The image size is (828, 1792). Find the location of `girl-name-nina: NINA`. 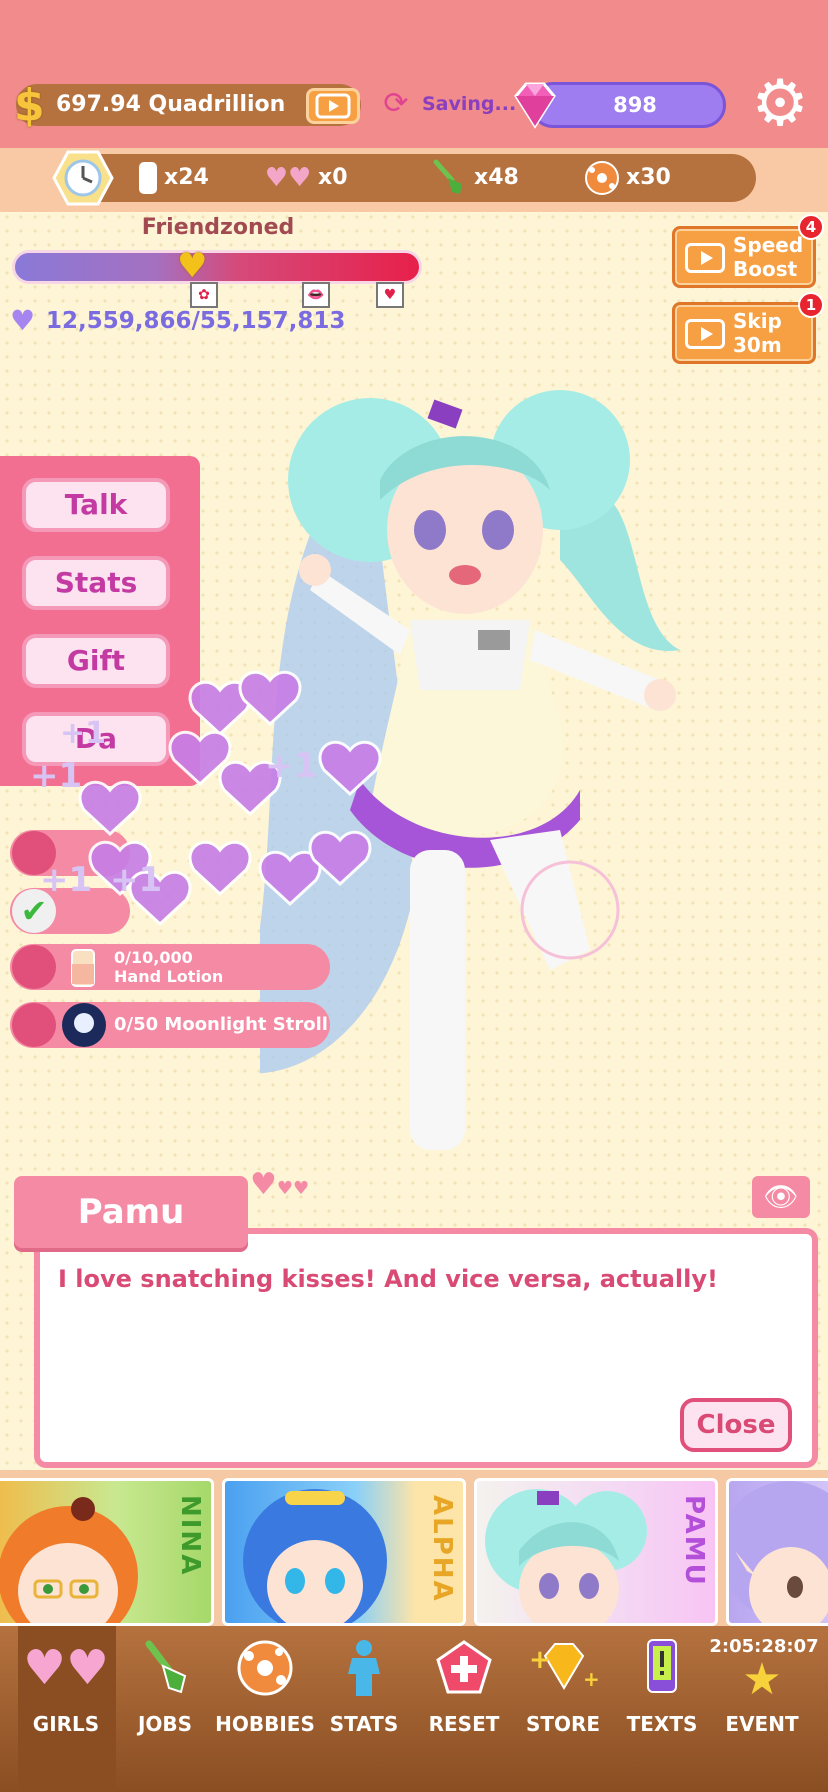

girl-name-nina: NINA is located at coordinates (190, 1536).